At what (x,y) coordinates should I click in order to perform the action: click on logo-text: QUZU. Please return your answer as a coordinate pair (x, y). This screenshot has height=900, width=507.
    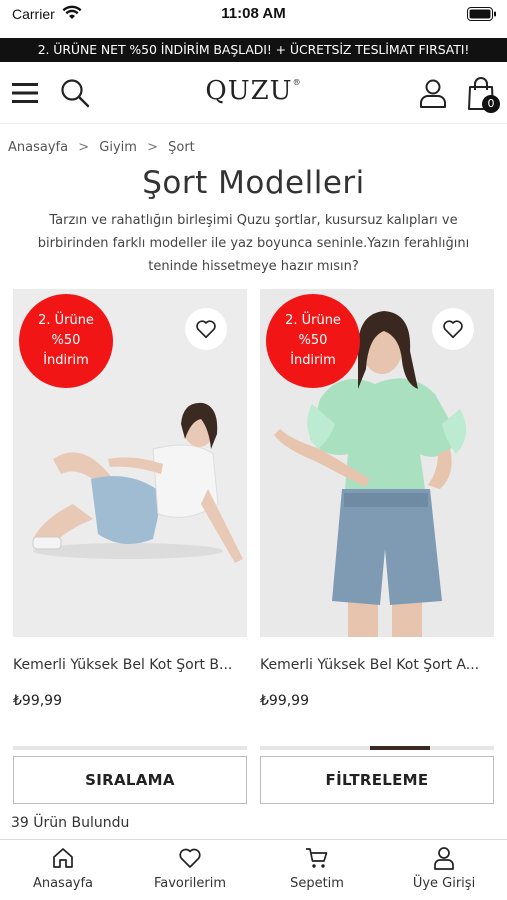
    Looking at the image, I should click on (249, 91).